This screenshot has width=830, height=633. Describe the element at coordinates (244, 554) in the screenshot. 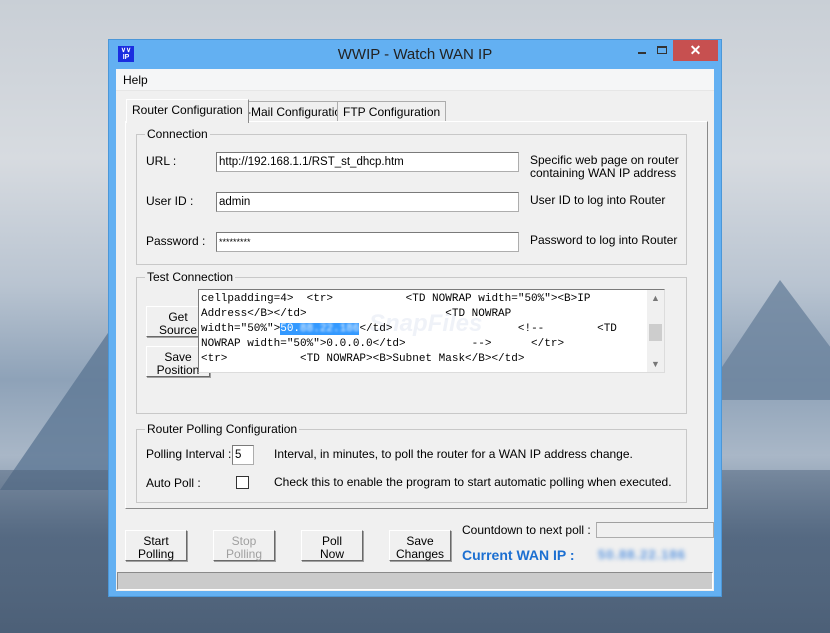

I see `stop-polling-label: Polling` at that location.